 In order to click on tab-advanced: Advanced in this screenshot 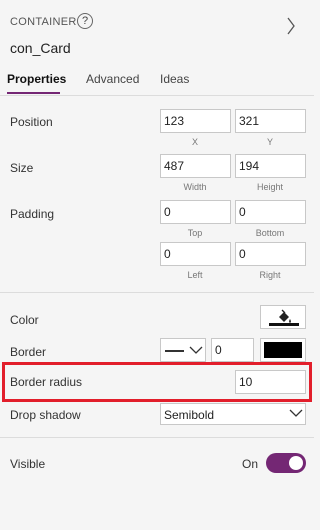, I will do `click(112, 79)`.